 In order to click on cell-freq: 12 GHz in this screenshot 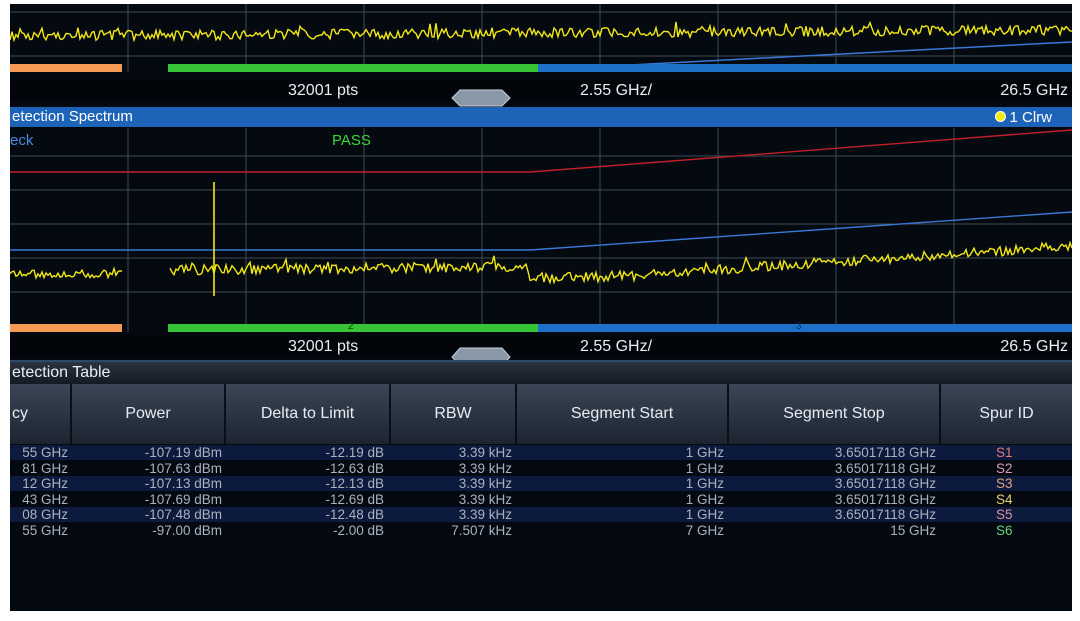, I will do `click(45, 484)`.